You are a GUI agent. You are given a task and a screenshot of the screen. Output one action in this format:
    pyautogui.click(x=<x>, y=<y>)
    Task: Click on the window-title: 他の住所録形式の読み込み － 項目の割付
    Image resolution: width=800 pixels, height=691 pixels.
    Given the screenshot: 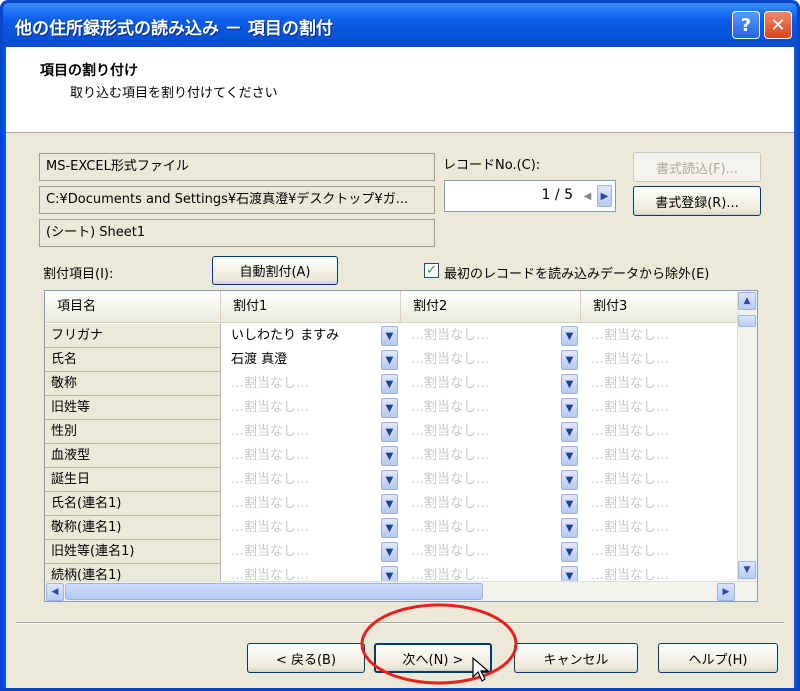 What is the action you would take?
    pyautogui.click(x=174, y=29)
    